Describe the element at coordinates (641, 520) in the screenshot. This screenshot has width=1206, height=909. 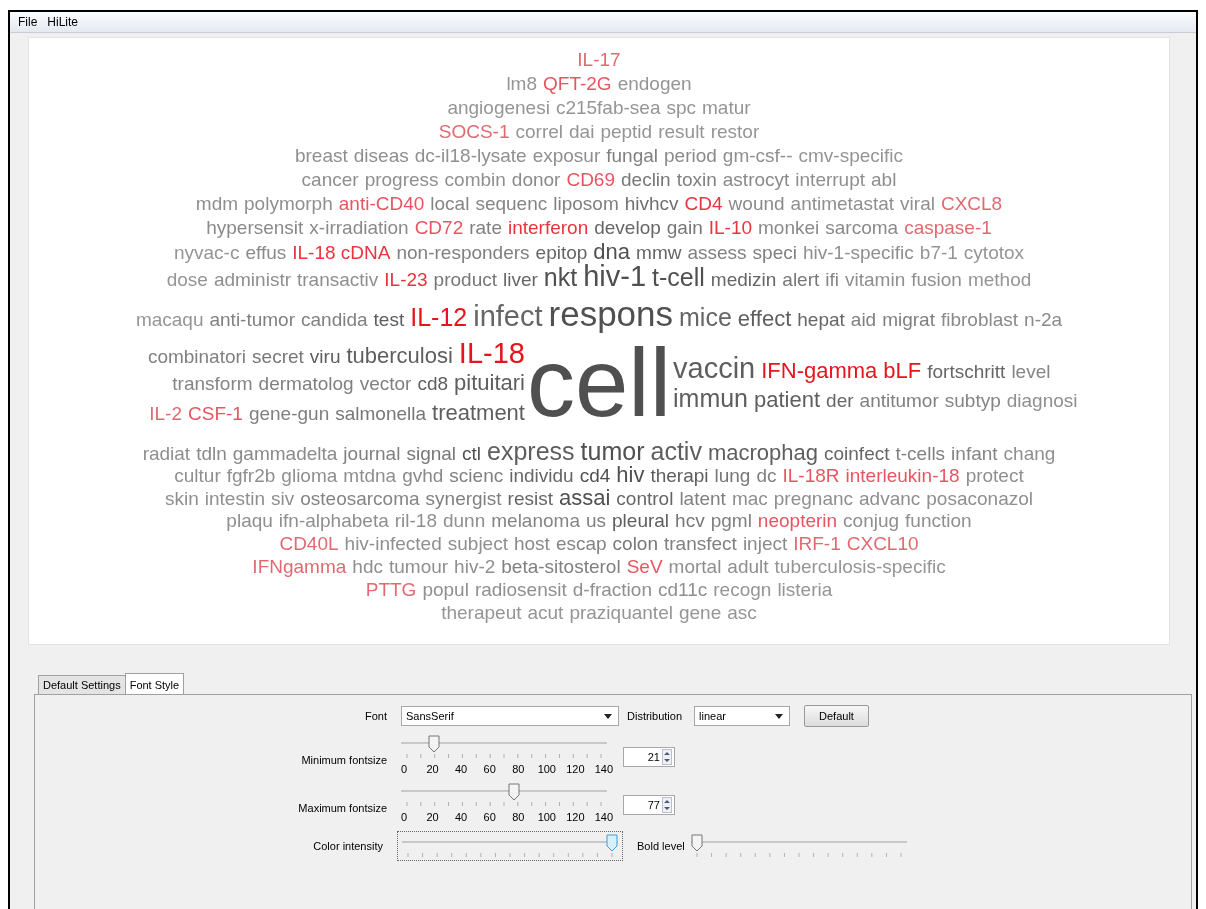
I see `cloud-word: pleural` at that location.